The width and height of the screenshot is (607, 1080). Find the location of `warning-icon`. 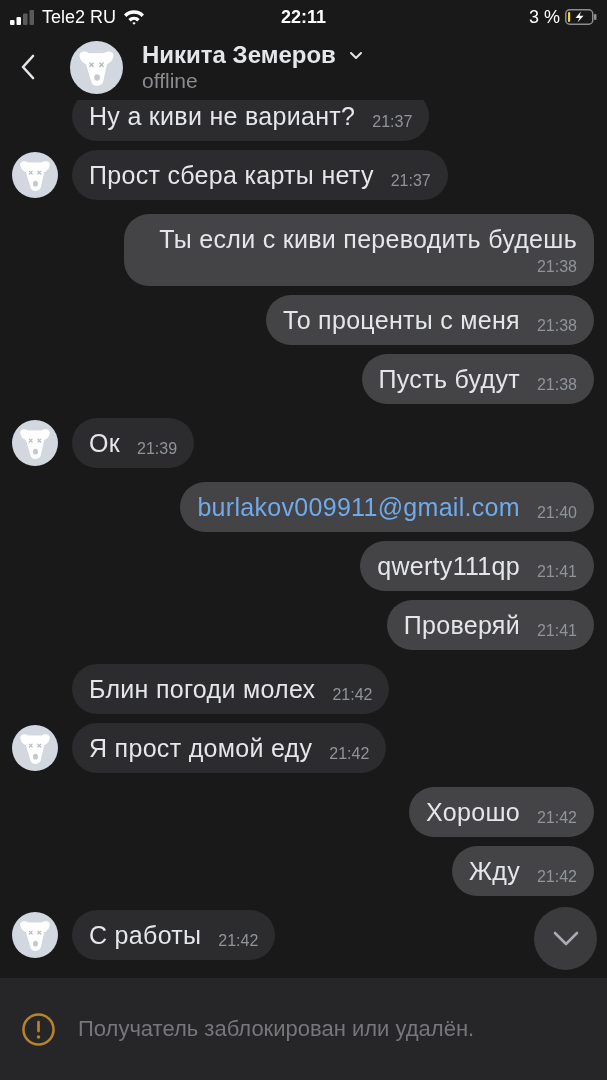

warning-icon is located at coordinates (38, 1029).